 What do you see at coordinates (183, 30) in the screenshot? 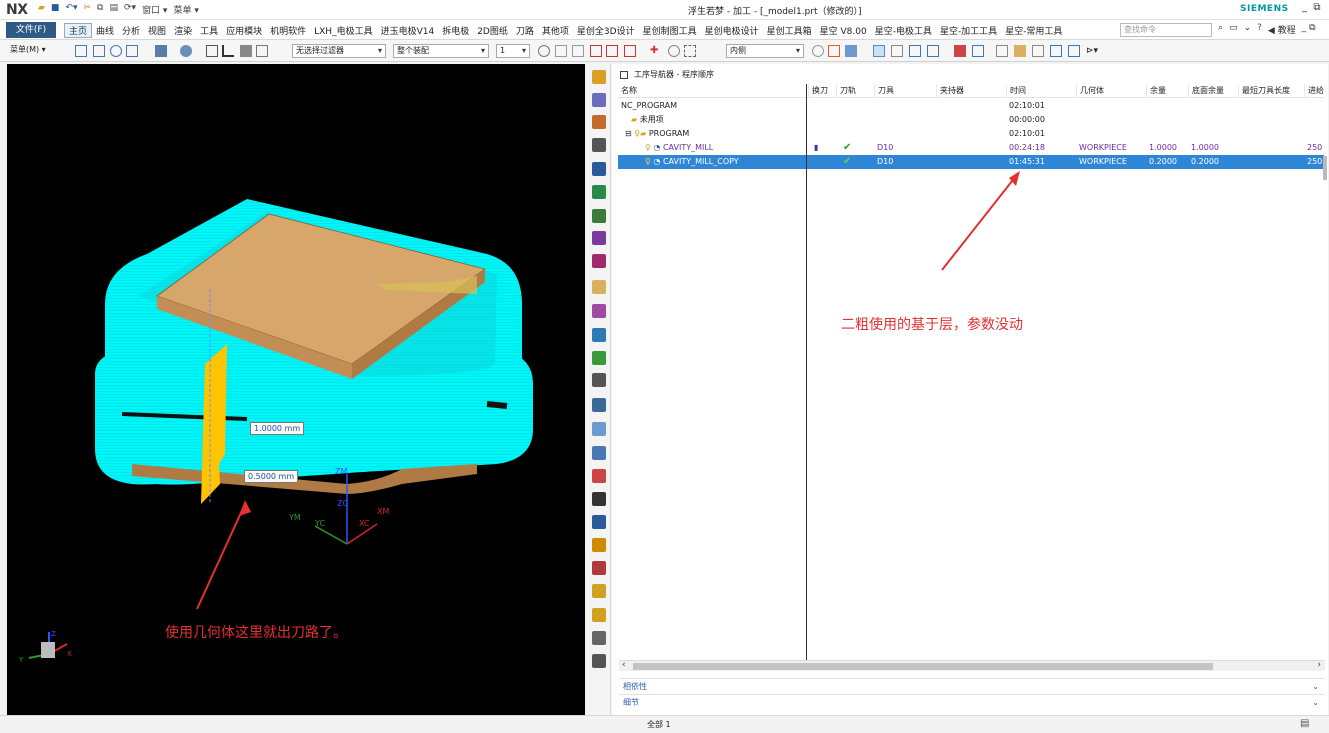
I see `tab-4: 渲染` at bounding box center [183, 30].